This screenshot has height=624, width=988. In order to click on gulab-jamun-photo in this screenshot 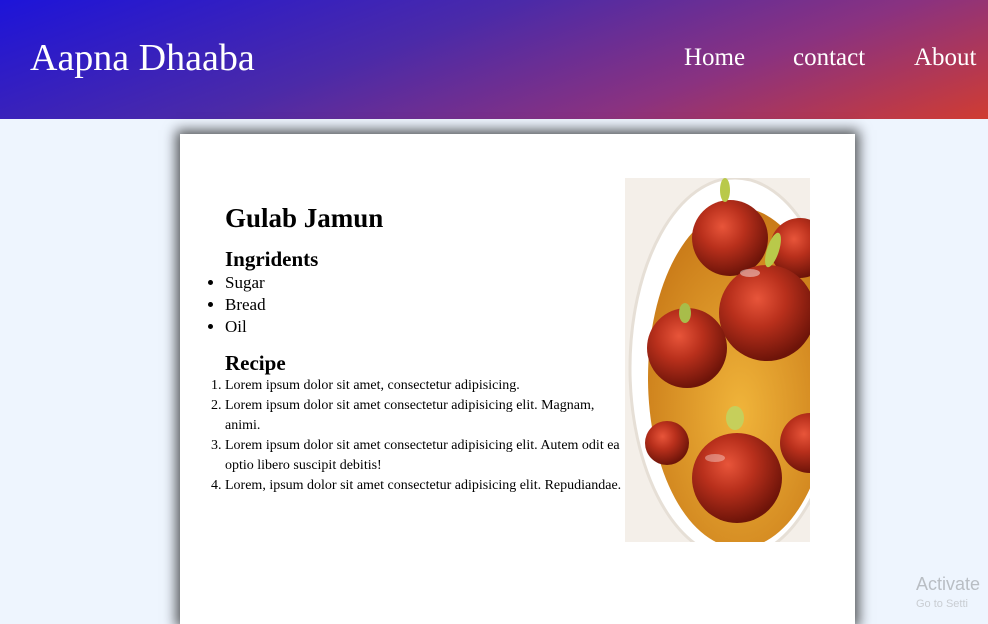, I will do `click(717, 360)`.